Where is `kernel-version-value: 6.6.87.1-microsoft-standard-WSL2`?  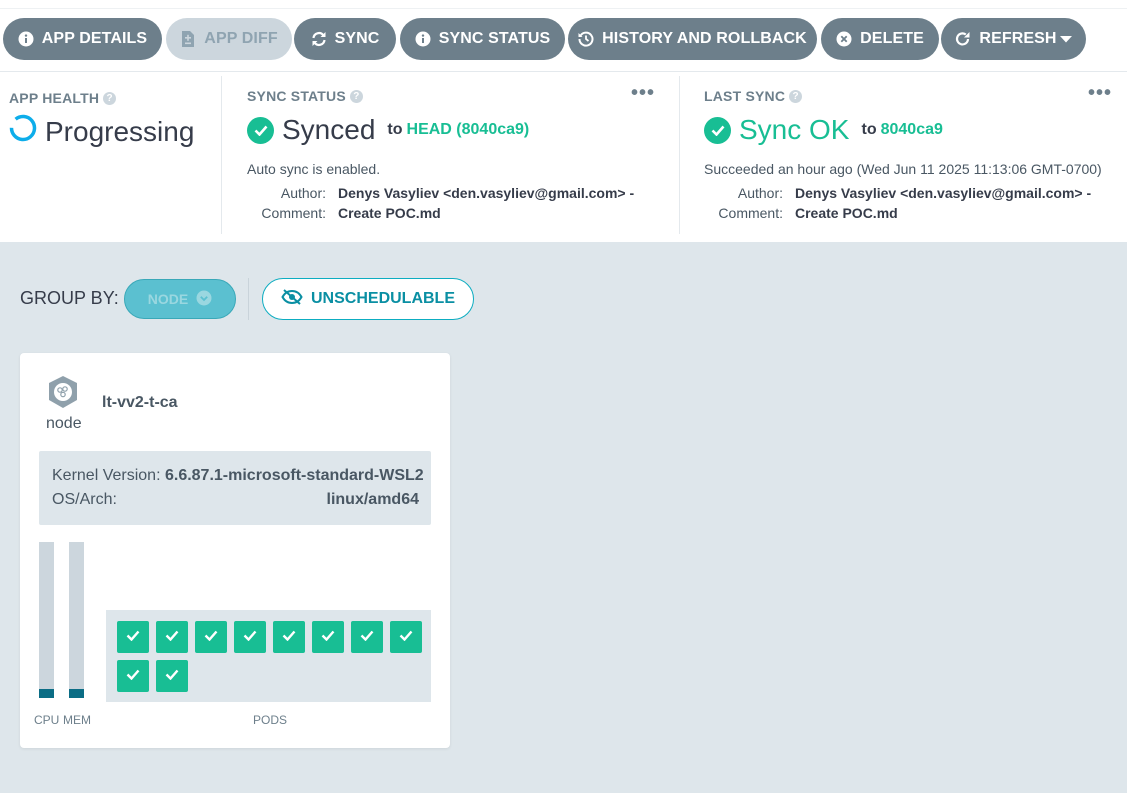 kernel-version-value: 6.6.87.1-microsoft-standard-WSL2 is located at coordinates (294, 475).